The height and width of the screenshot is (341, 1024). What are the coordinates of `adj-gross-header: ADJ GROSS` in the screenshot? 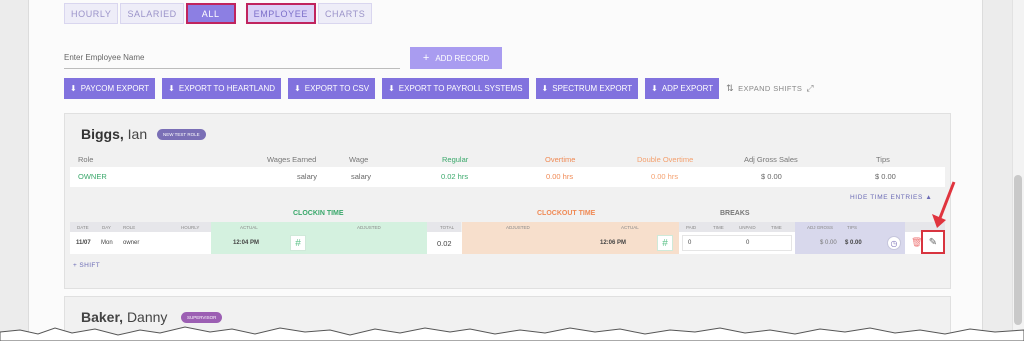 It's located at (820, 227).